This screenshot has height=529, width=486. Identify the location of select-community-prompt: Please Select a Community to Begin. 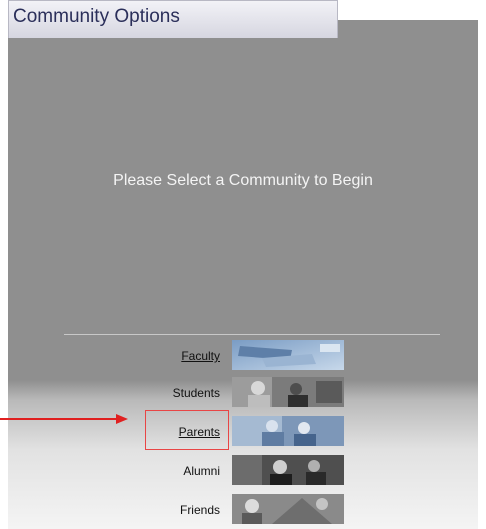
(243, 180).